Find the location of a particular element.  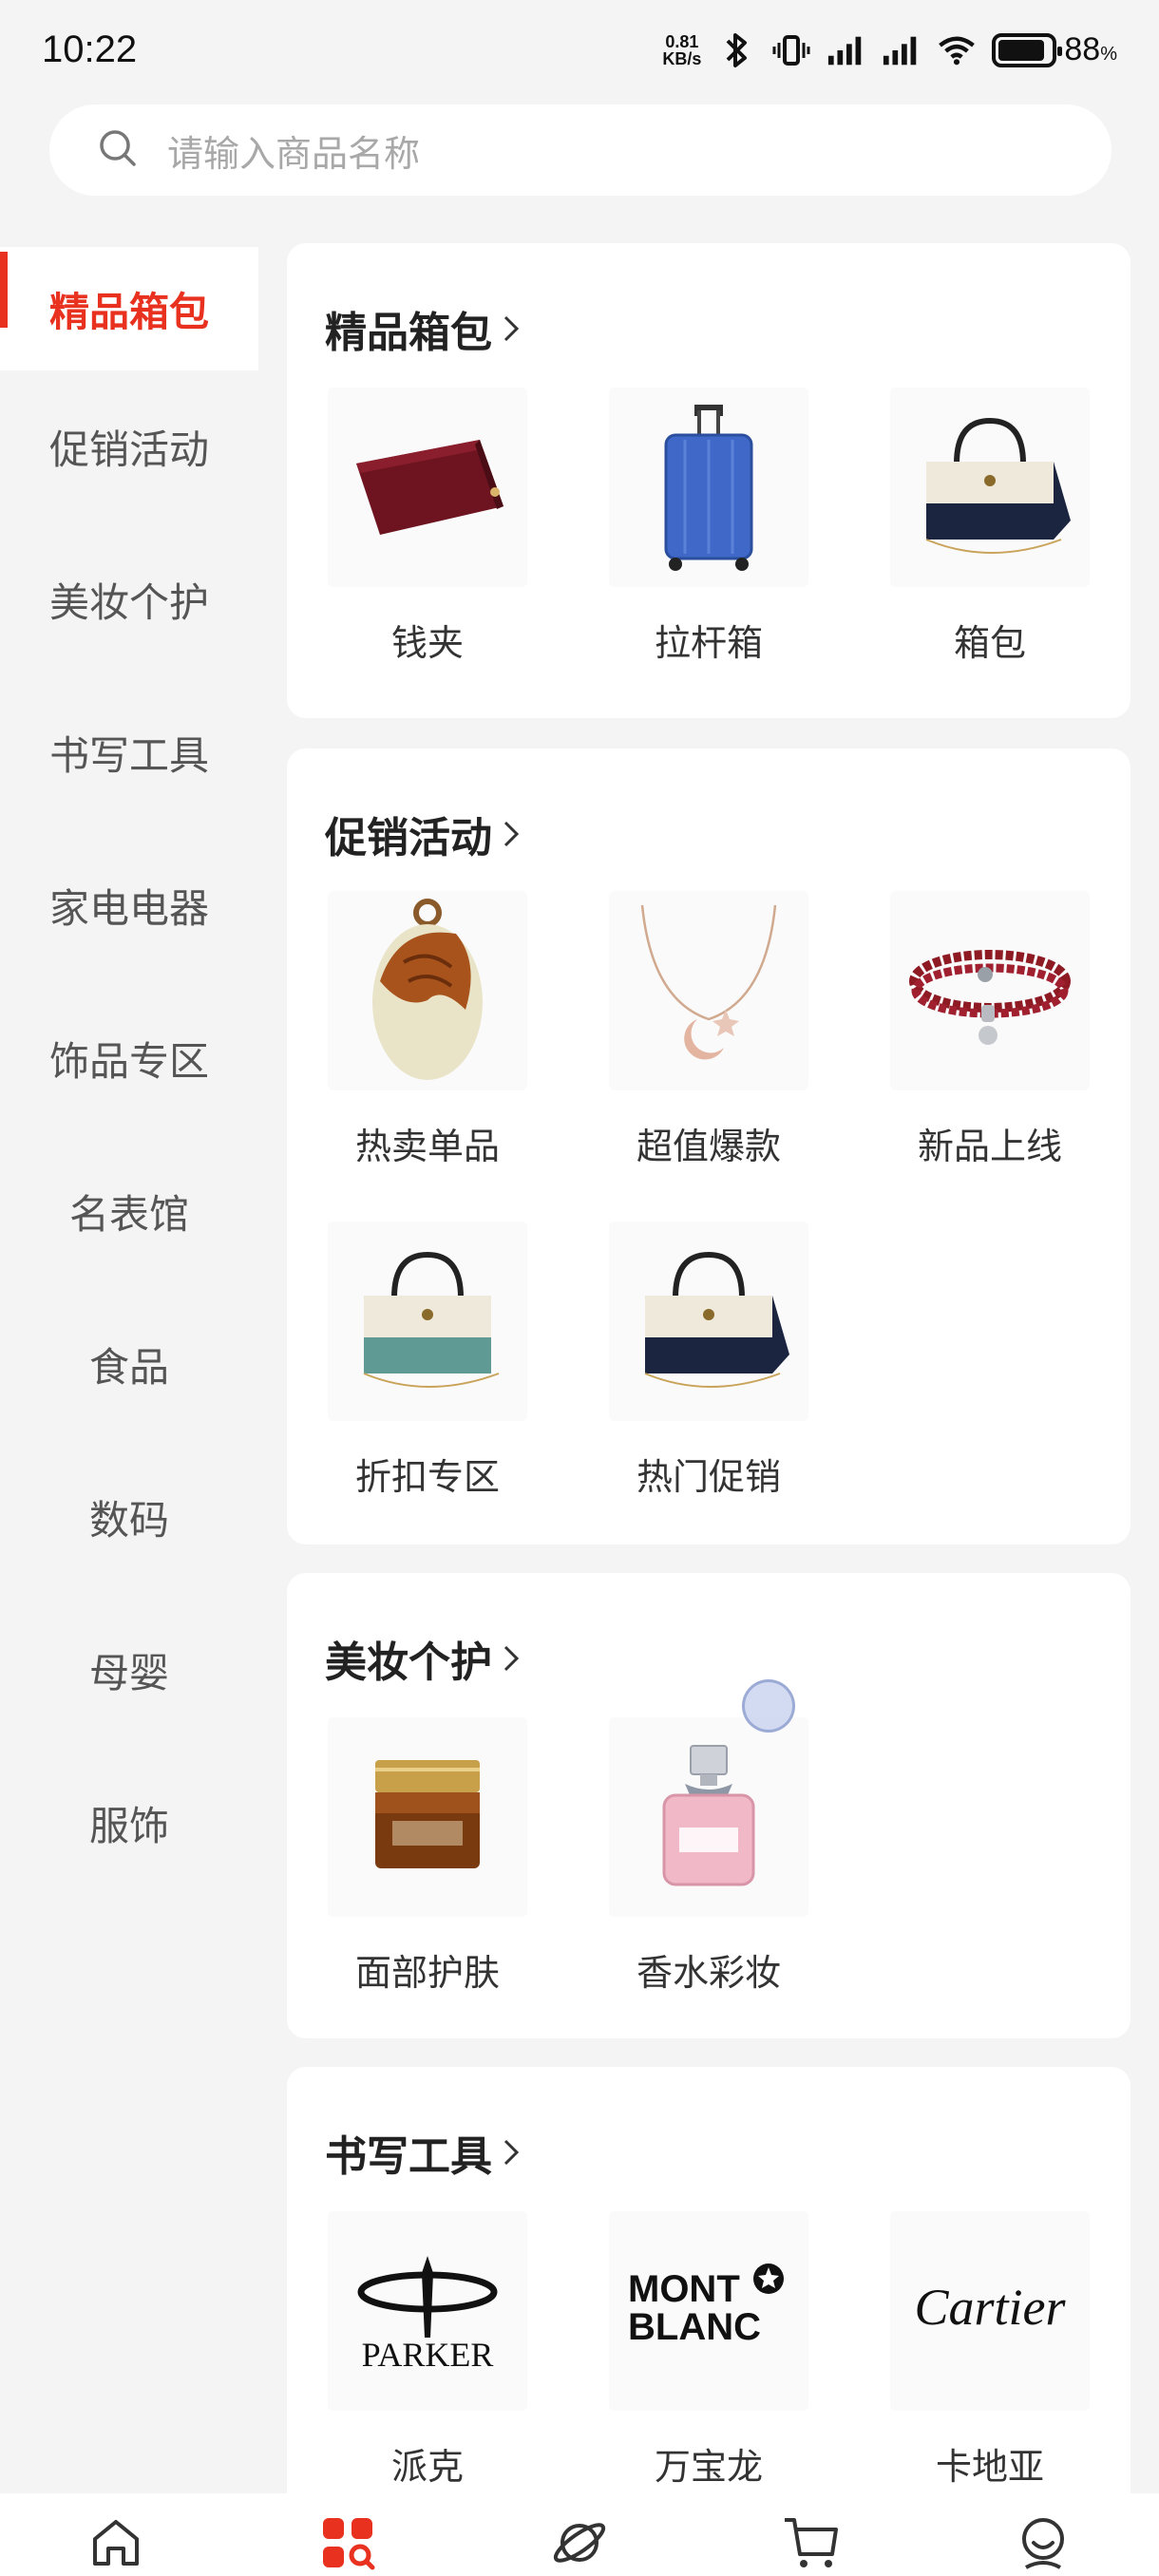

brand-item-parker: PARKER 派克 is located at coordinates (427, 2376).